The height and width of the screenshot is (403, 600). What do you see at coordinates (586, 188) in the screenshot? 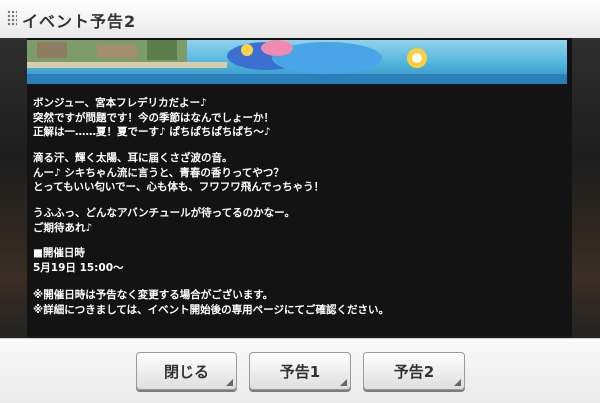
I see `background-right` at bounding box center [586, 188].